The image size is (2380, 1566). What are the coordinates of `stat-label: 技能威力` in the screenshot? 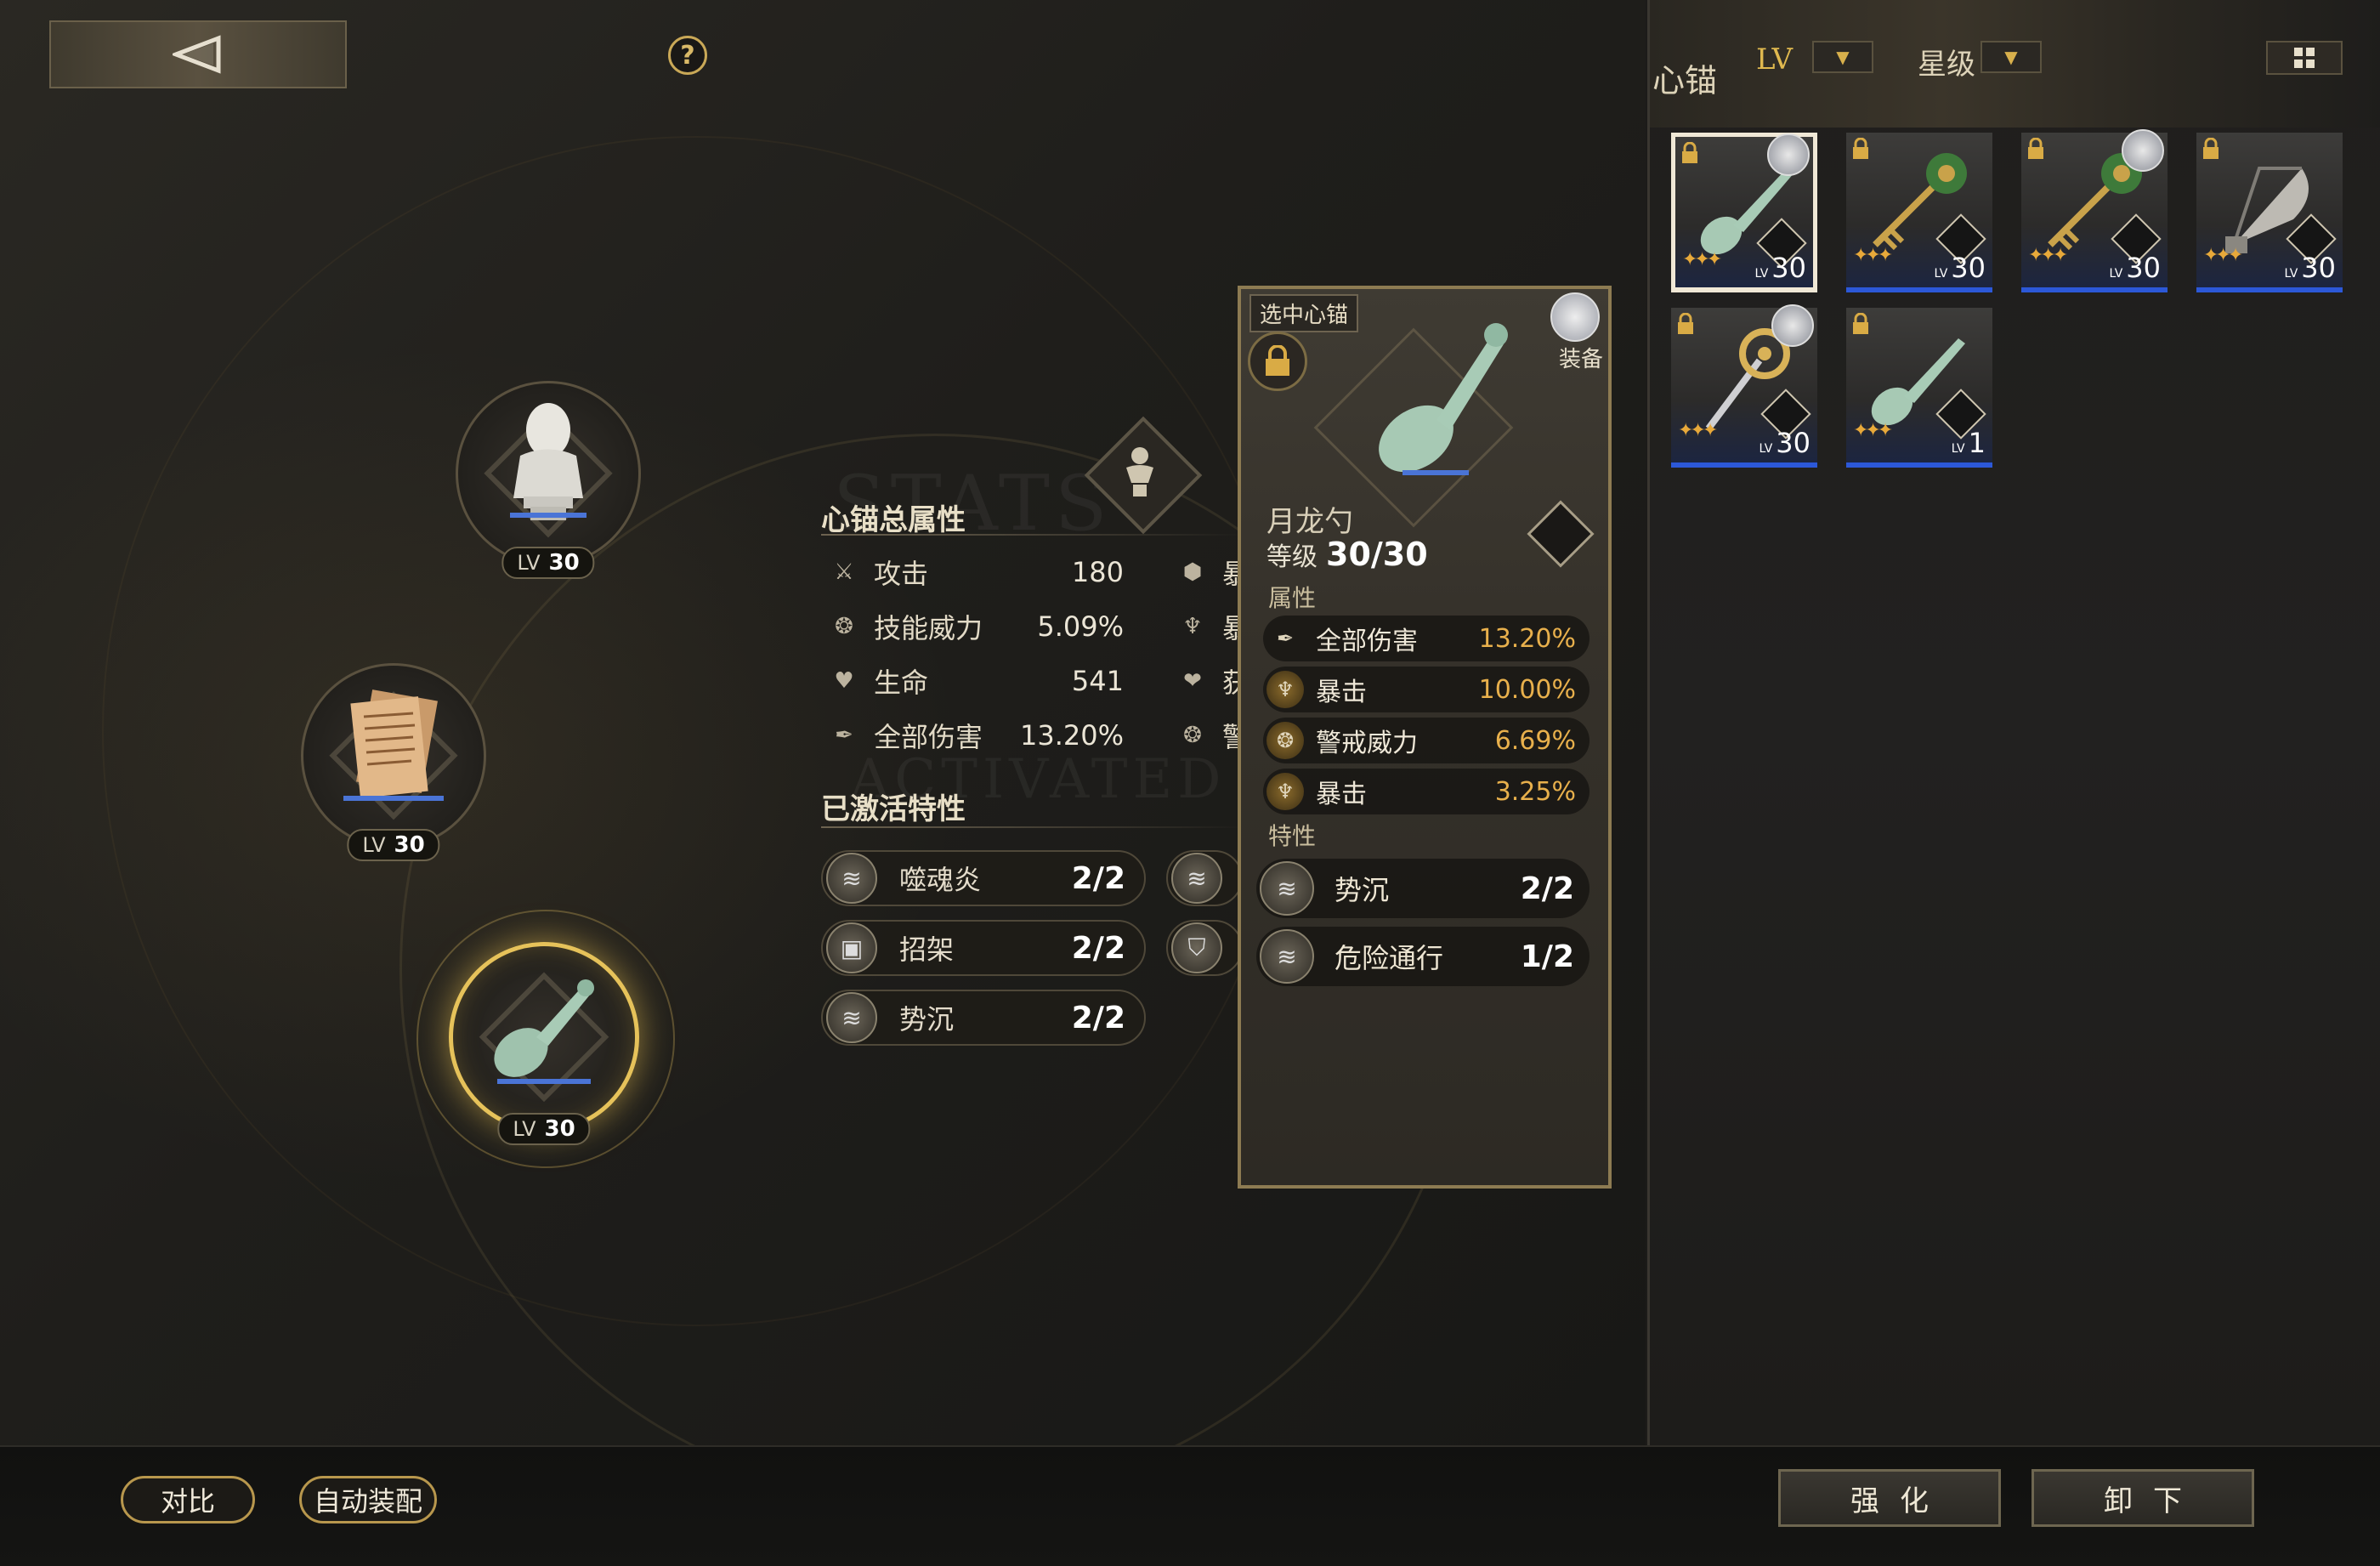 It's located at (929, 628).